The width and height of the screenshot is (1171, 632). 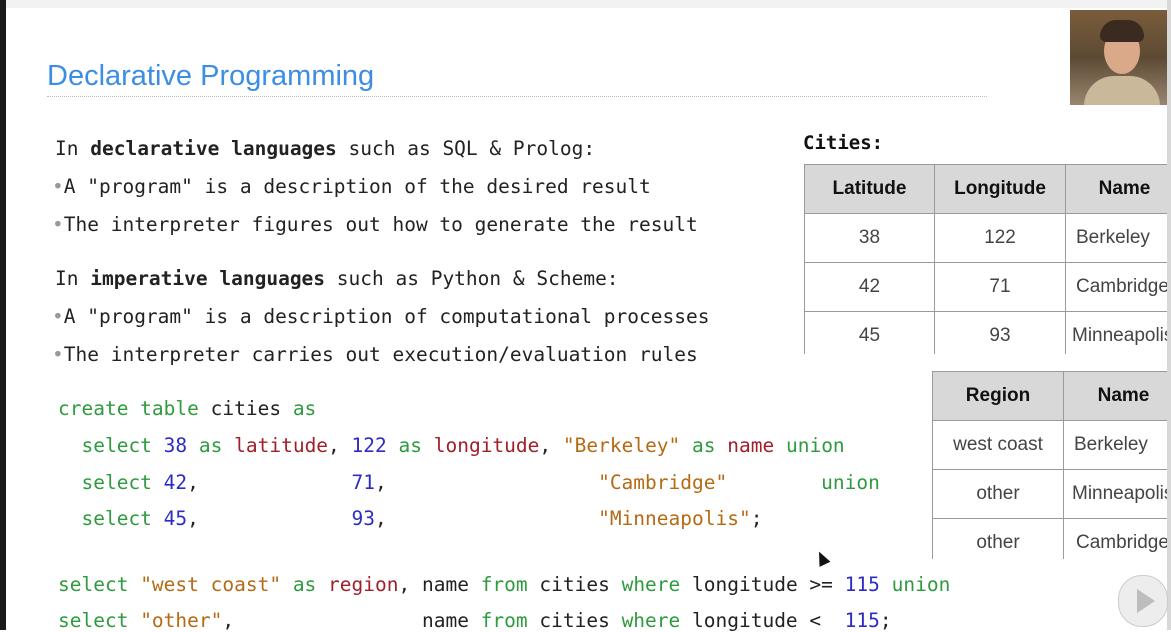 I want to click on table-header-row: Region Name, so click(x=1049, y=396).